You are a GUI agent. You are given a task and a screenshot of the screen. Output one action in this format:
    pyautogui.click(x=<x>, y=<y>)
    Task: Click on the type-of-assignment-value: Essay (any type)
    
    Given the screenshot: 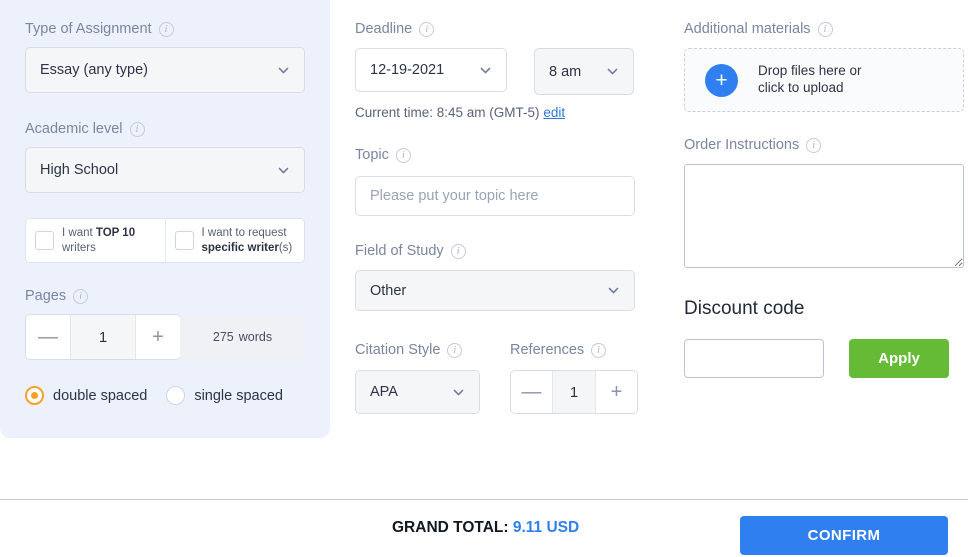 What is the action you would take?
    pyautogui.click(x=94, y=70)
    